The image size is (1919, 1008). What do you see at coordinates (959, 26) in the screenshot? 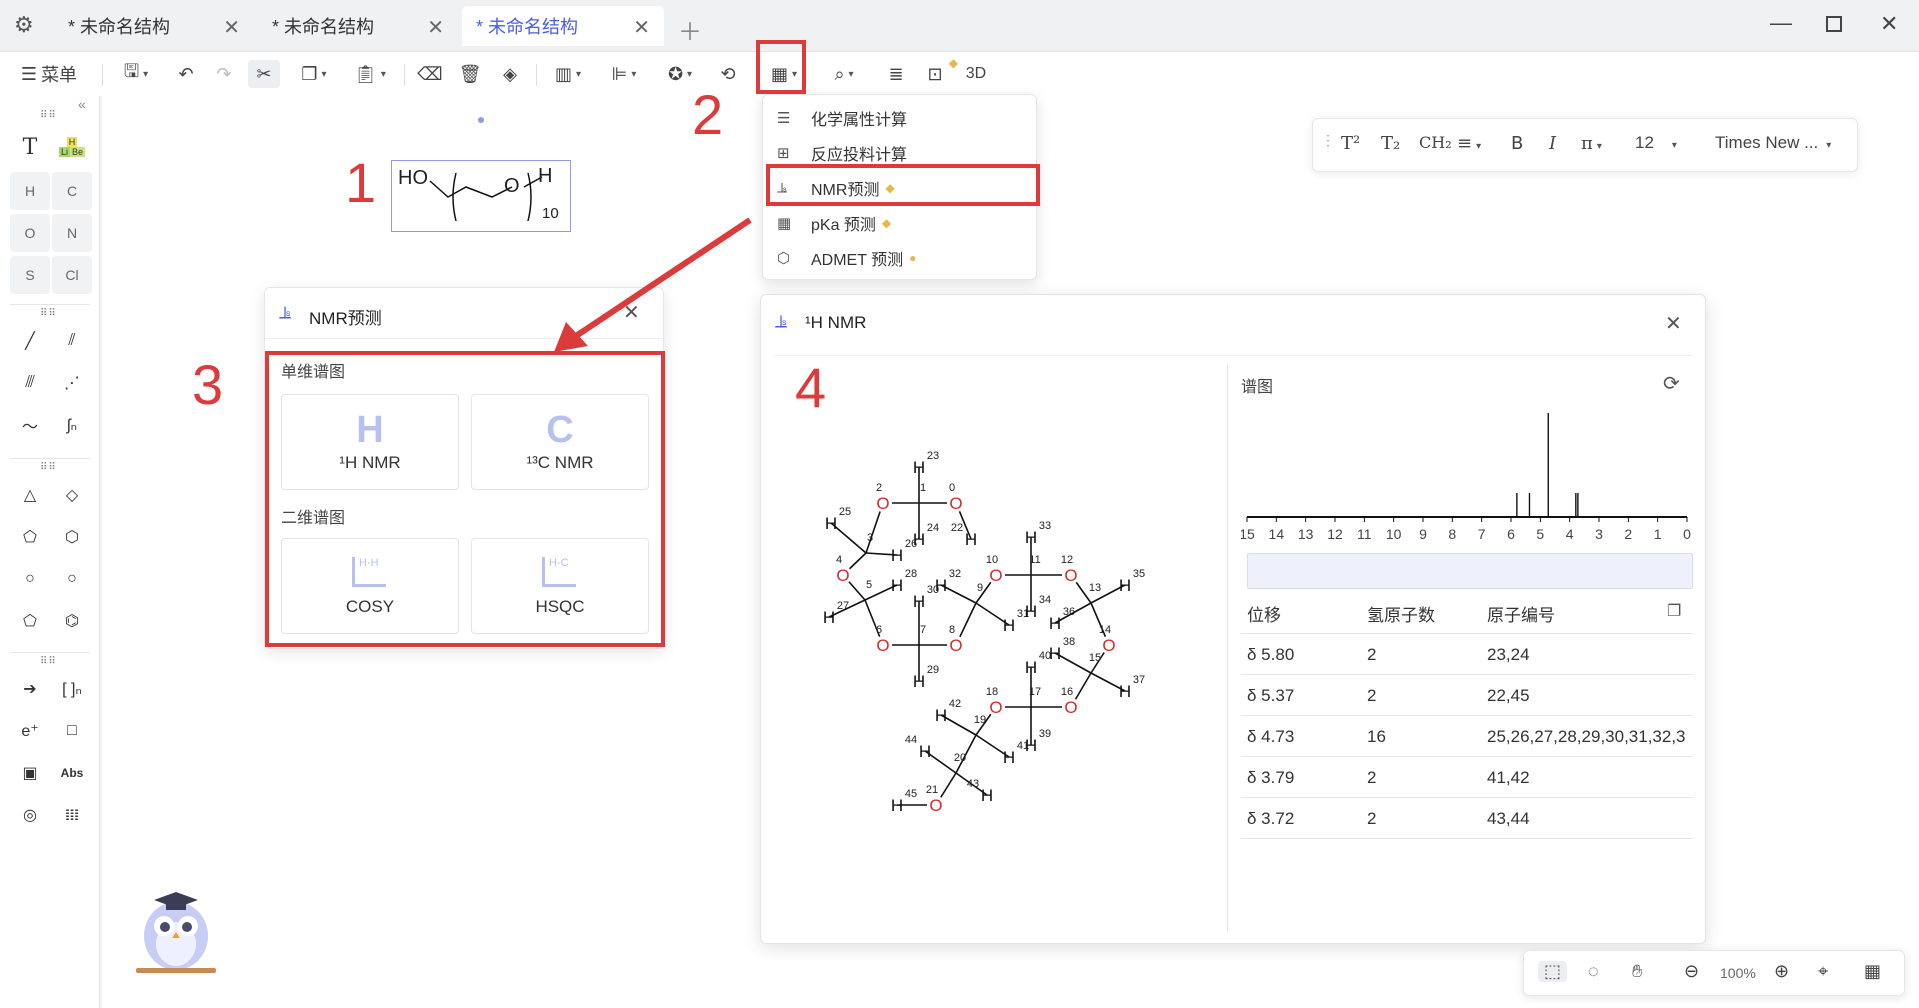
I see `tab-bar: ⚙ * 未命名结构 ✕ * 未命名结构 ✕ * 未命名结构 ✕ ＋ — ✕` at bounding box center [959, 26].